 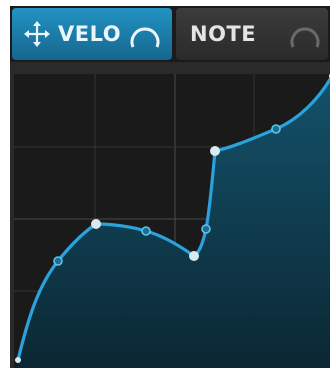 I want to click on tab-velo: VELO, so click(x=92, y=34).